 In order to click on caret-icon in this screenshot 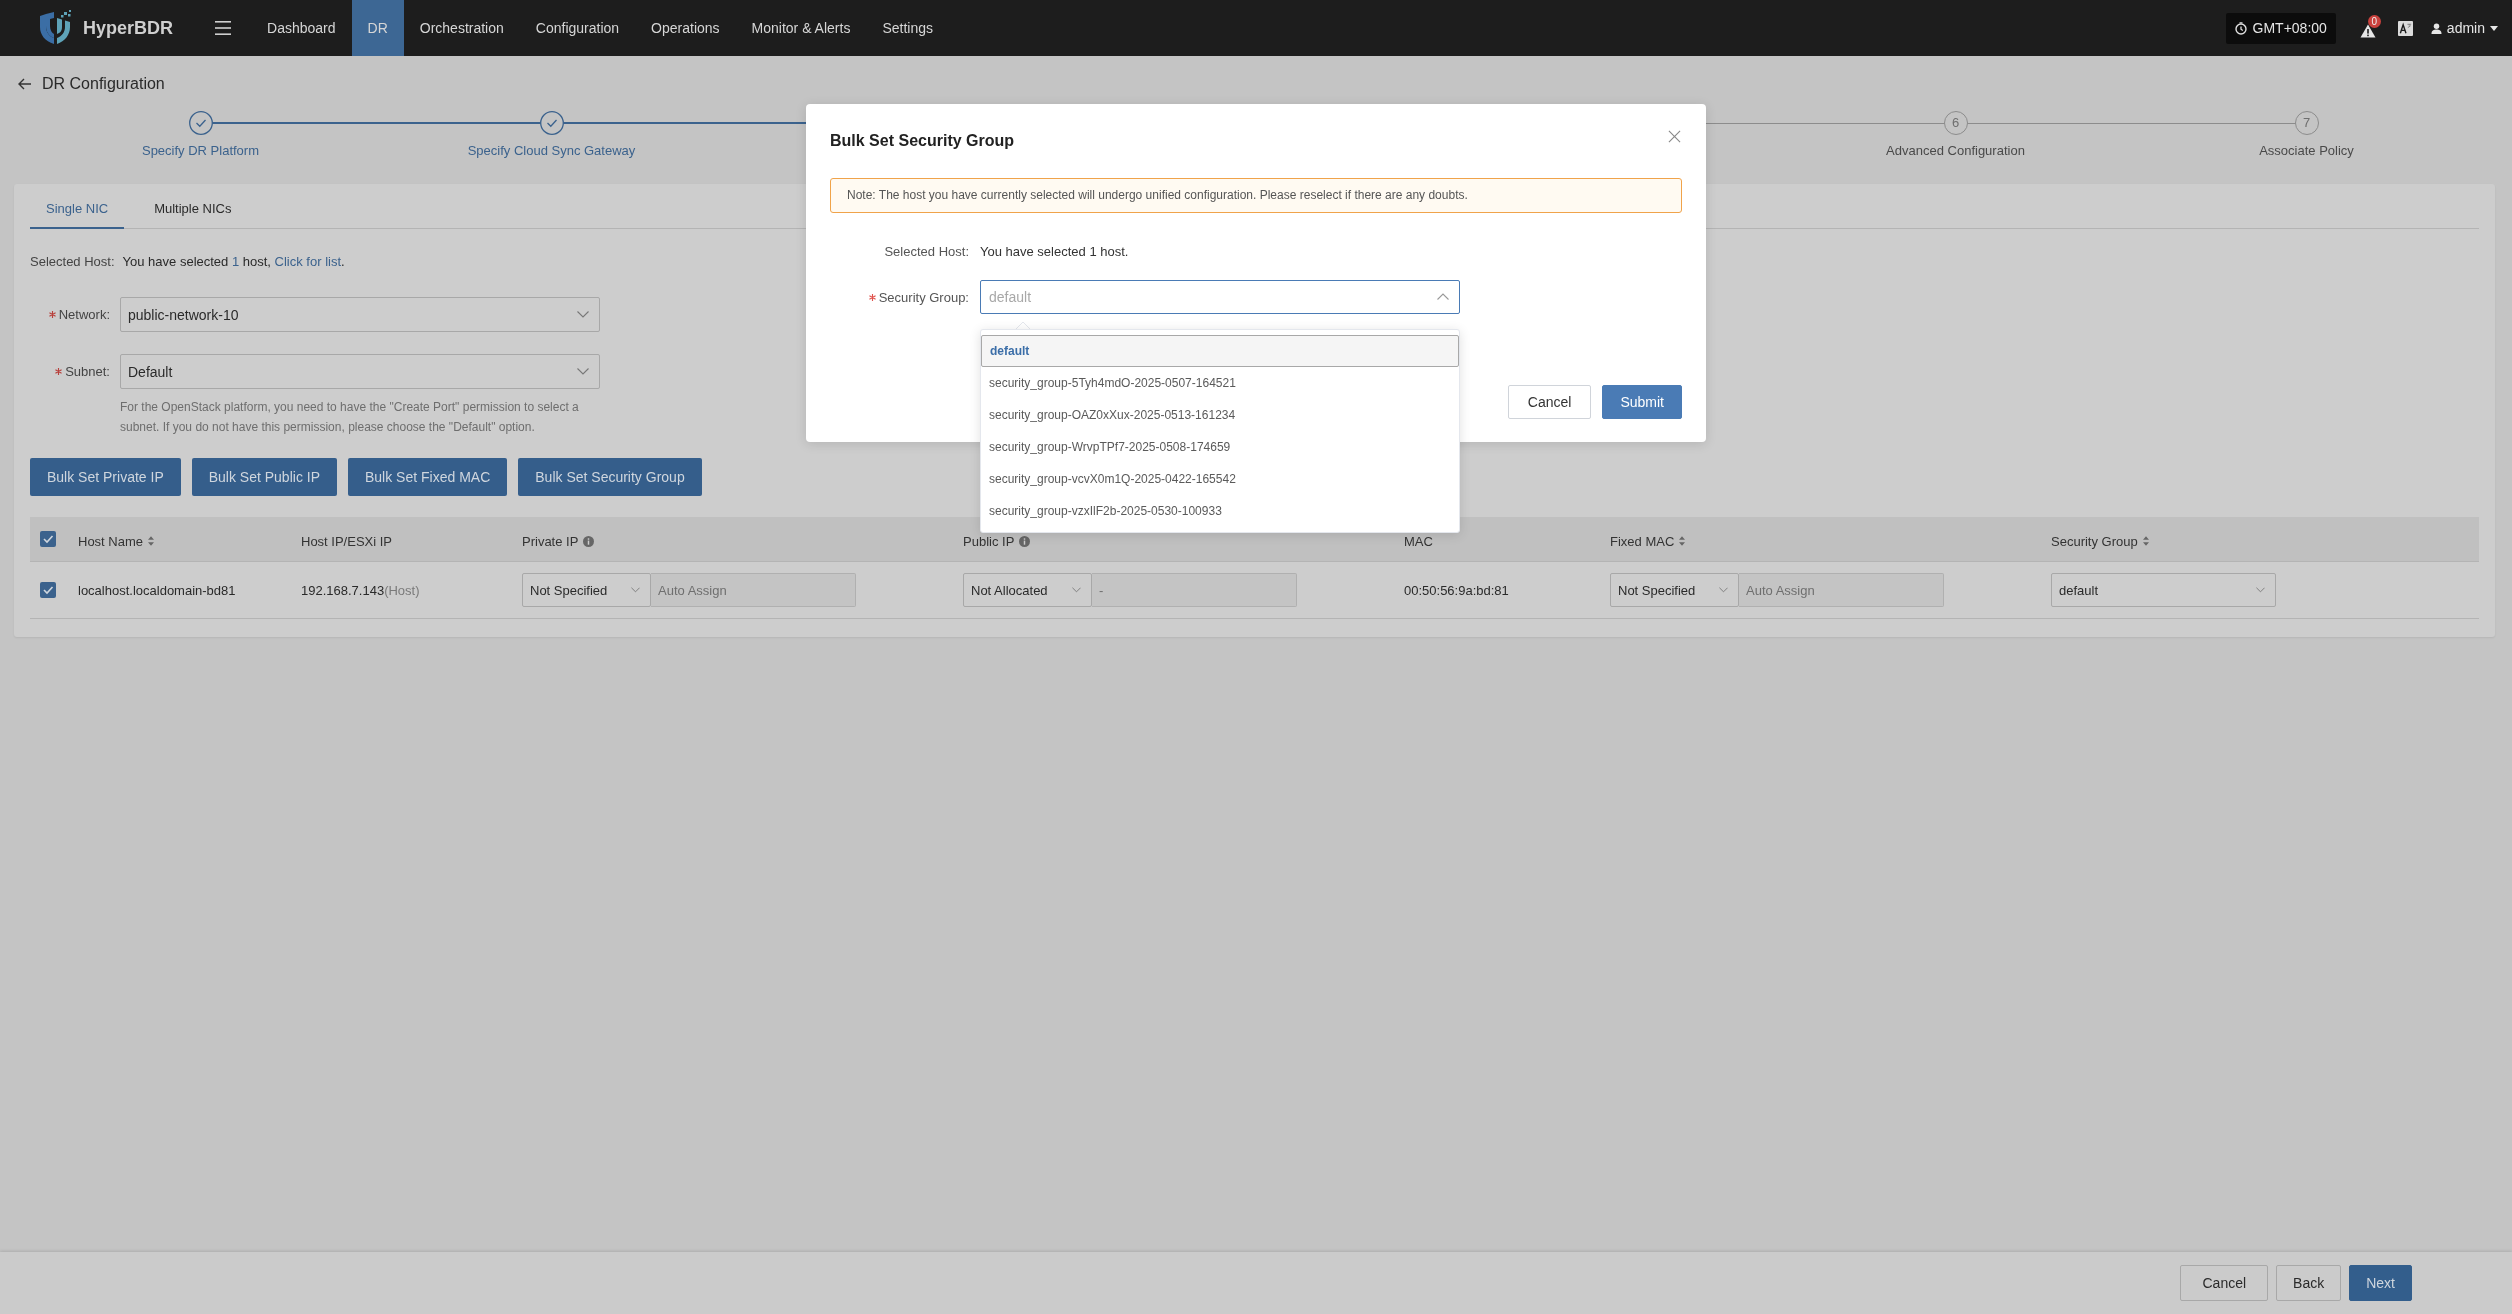, I will do `click(2494, 28)`.